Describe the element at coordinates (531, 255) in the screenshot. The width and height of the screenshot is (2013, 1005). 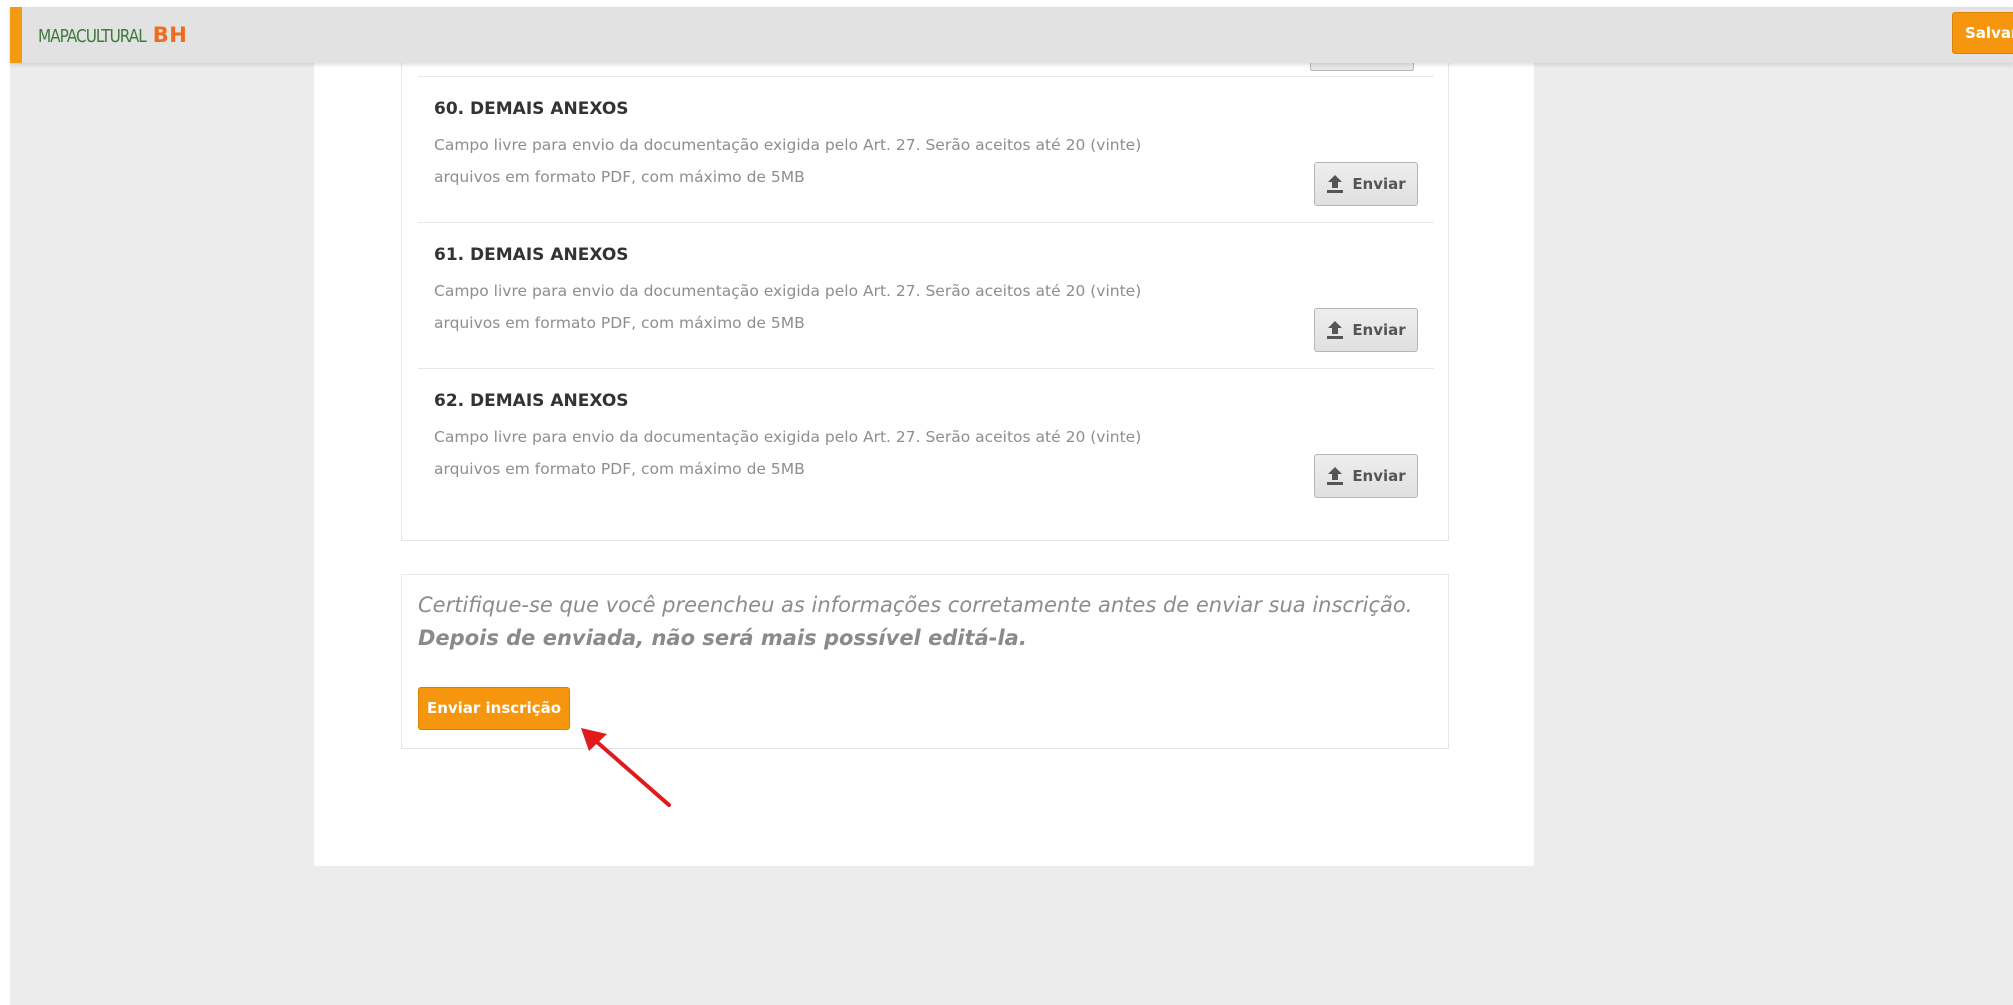
I see `attachment-title: 61. DEMAIS ANEXOS` at that location.